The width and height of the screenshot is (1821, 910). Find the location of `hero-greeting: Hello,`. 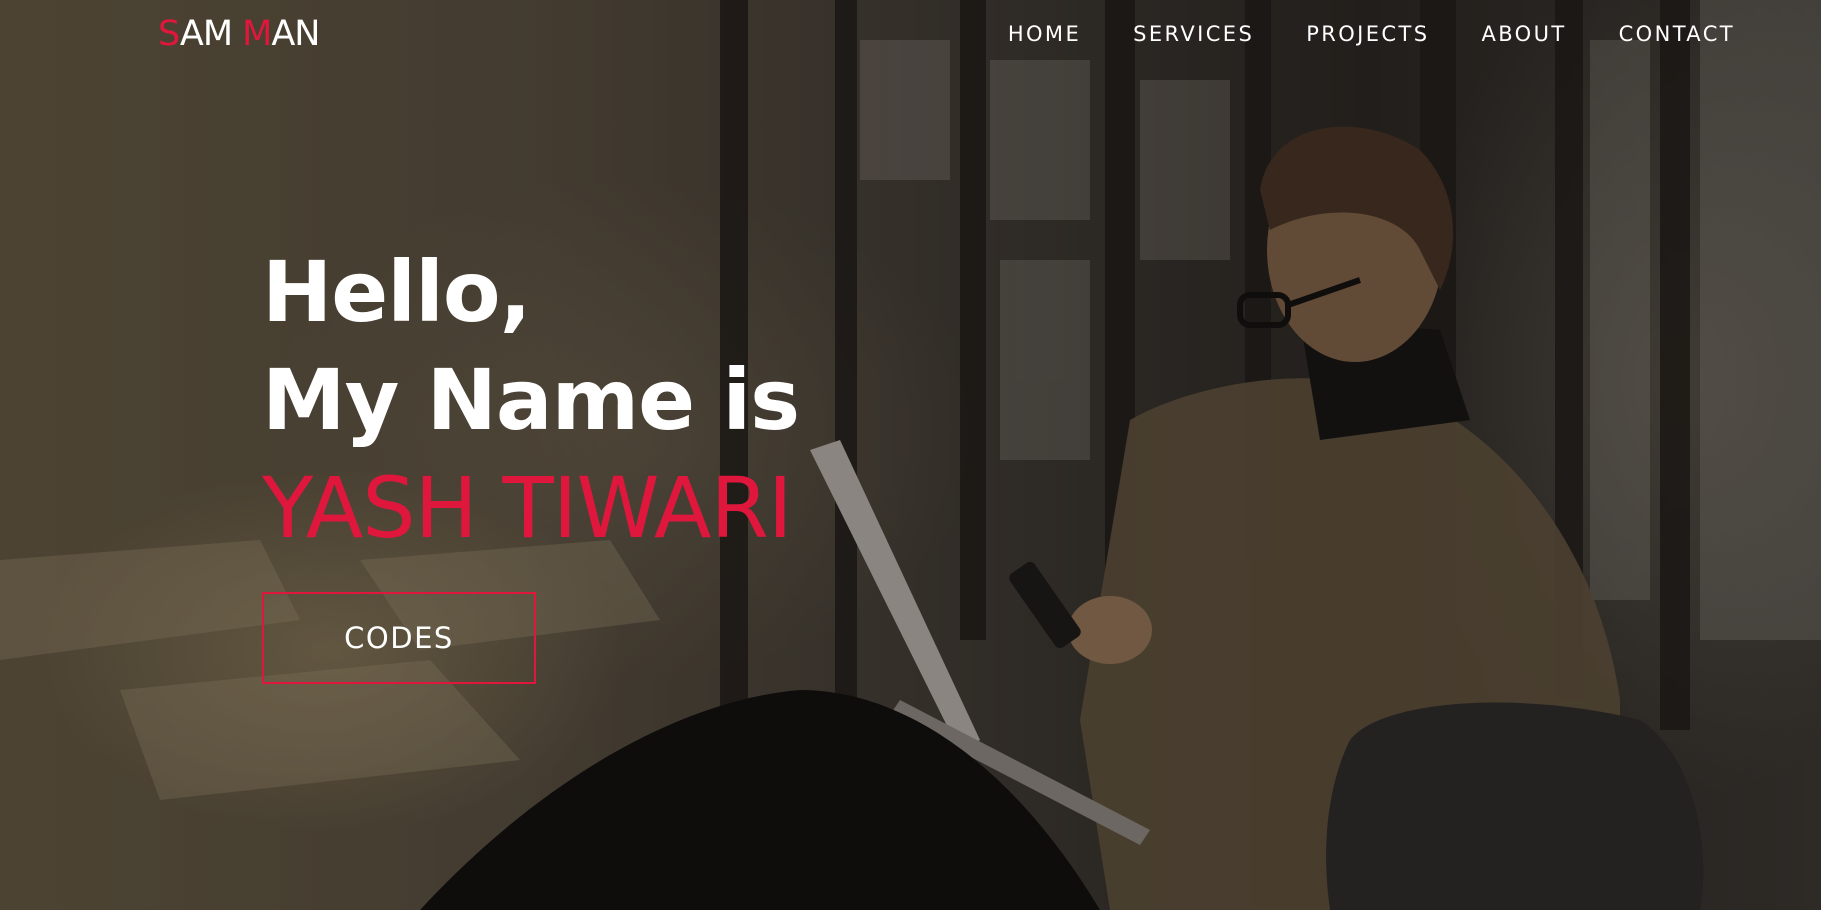

hero-greeting: Hello, is located at coordinates (396, 292).